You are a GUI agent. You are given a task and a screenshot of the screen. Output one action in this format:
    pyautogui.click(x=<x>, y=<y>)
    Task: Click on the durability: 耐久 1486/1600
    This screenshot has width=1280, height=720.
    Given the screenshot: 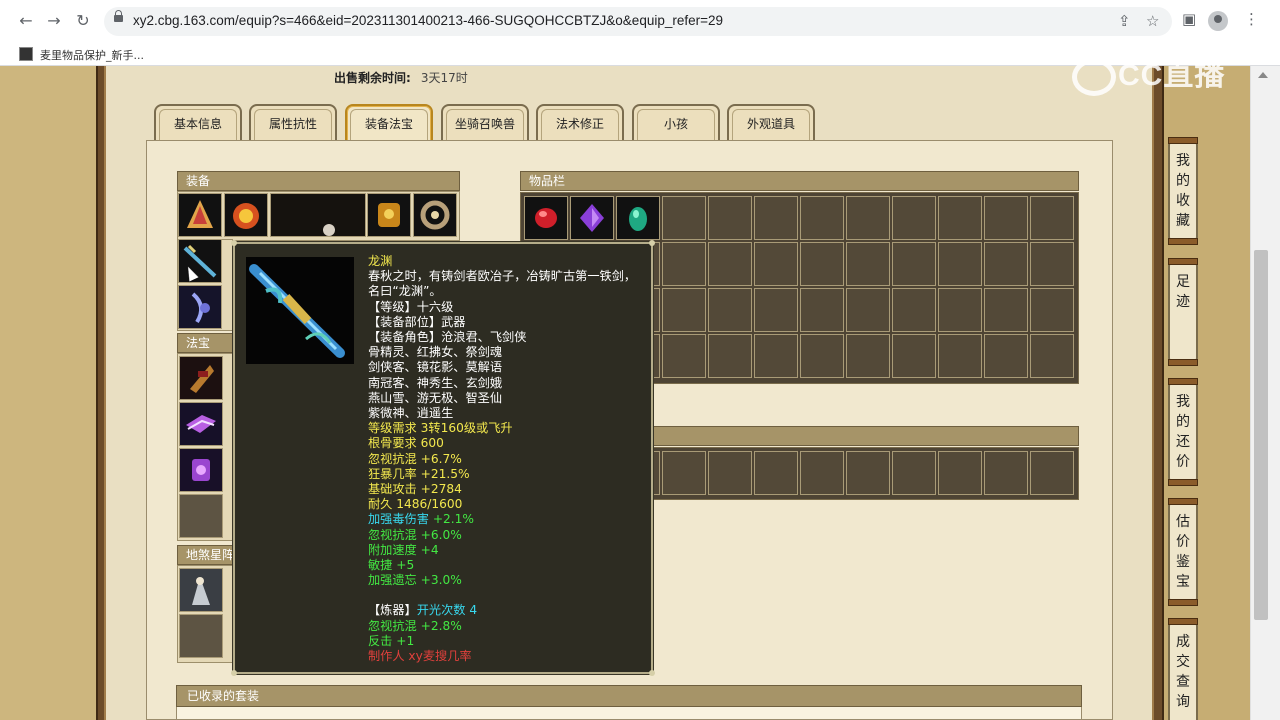 What is the action you would take?
    pyautogui.click(x=415, y=504)
    